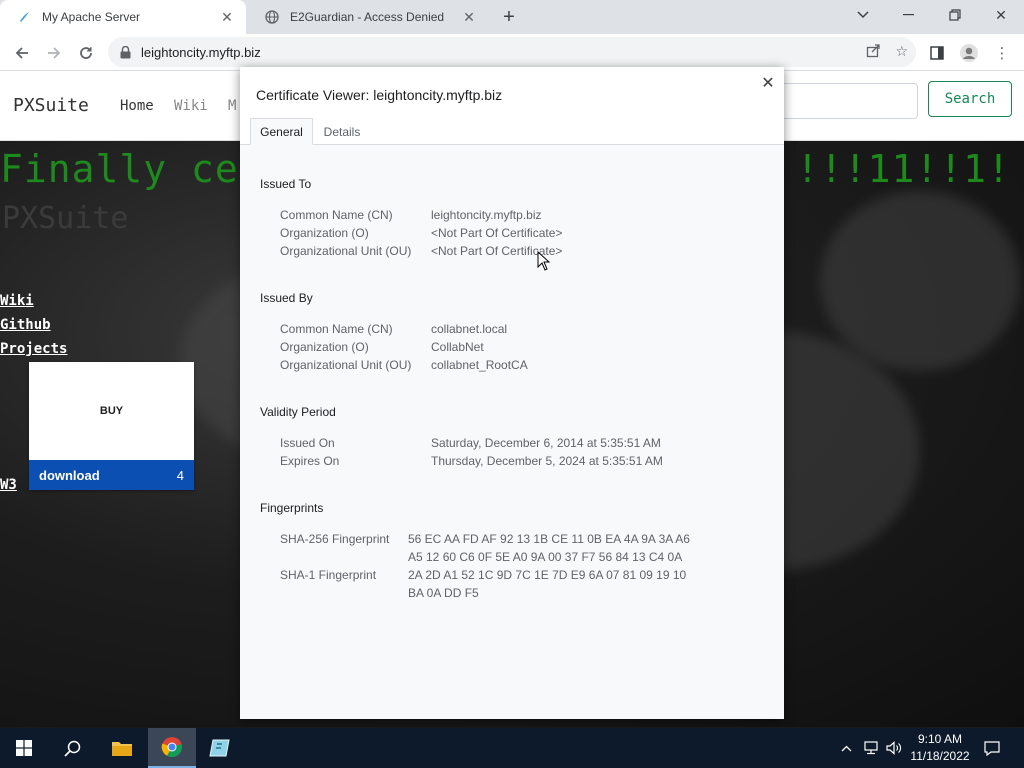 Image resolution: width=1024 pixels, height=768 pixels. Describe the element at coordinates (512, 131) in the screenshot. I see `dialog-tabs: General Details` at that location.